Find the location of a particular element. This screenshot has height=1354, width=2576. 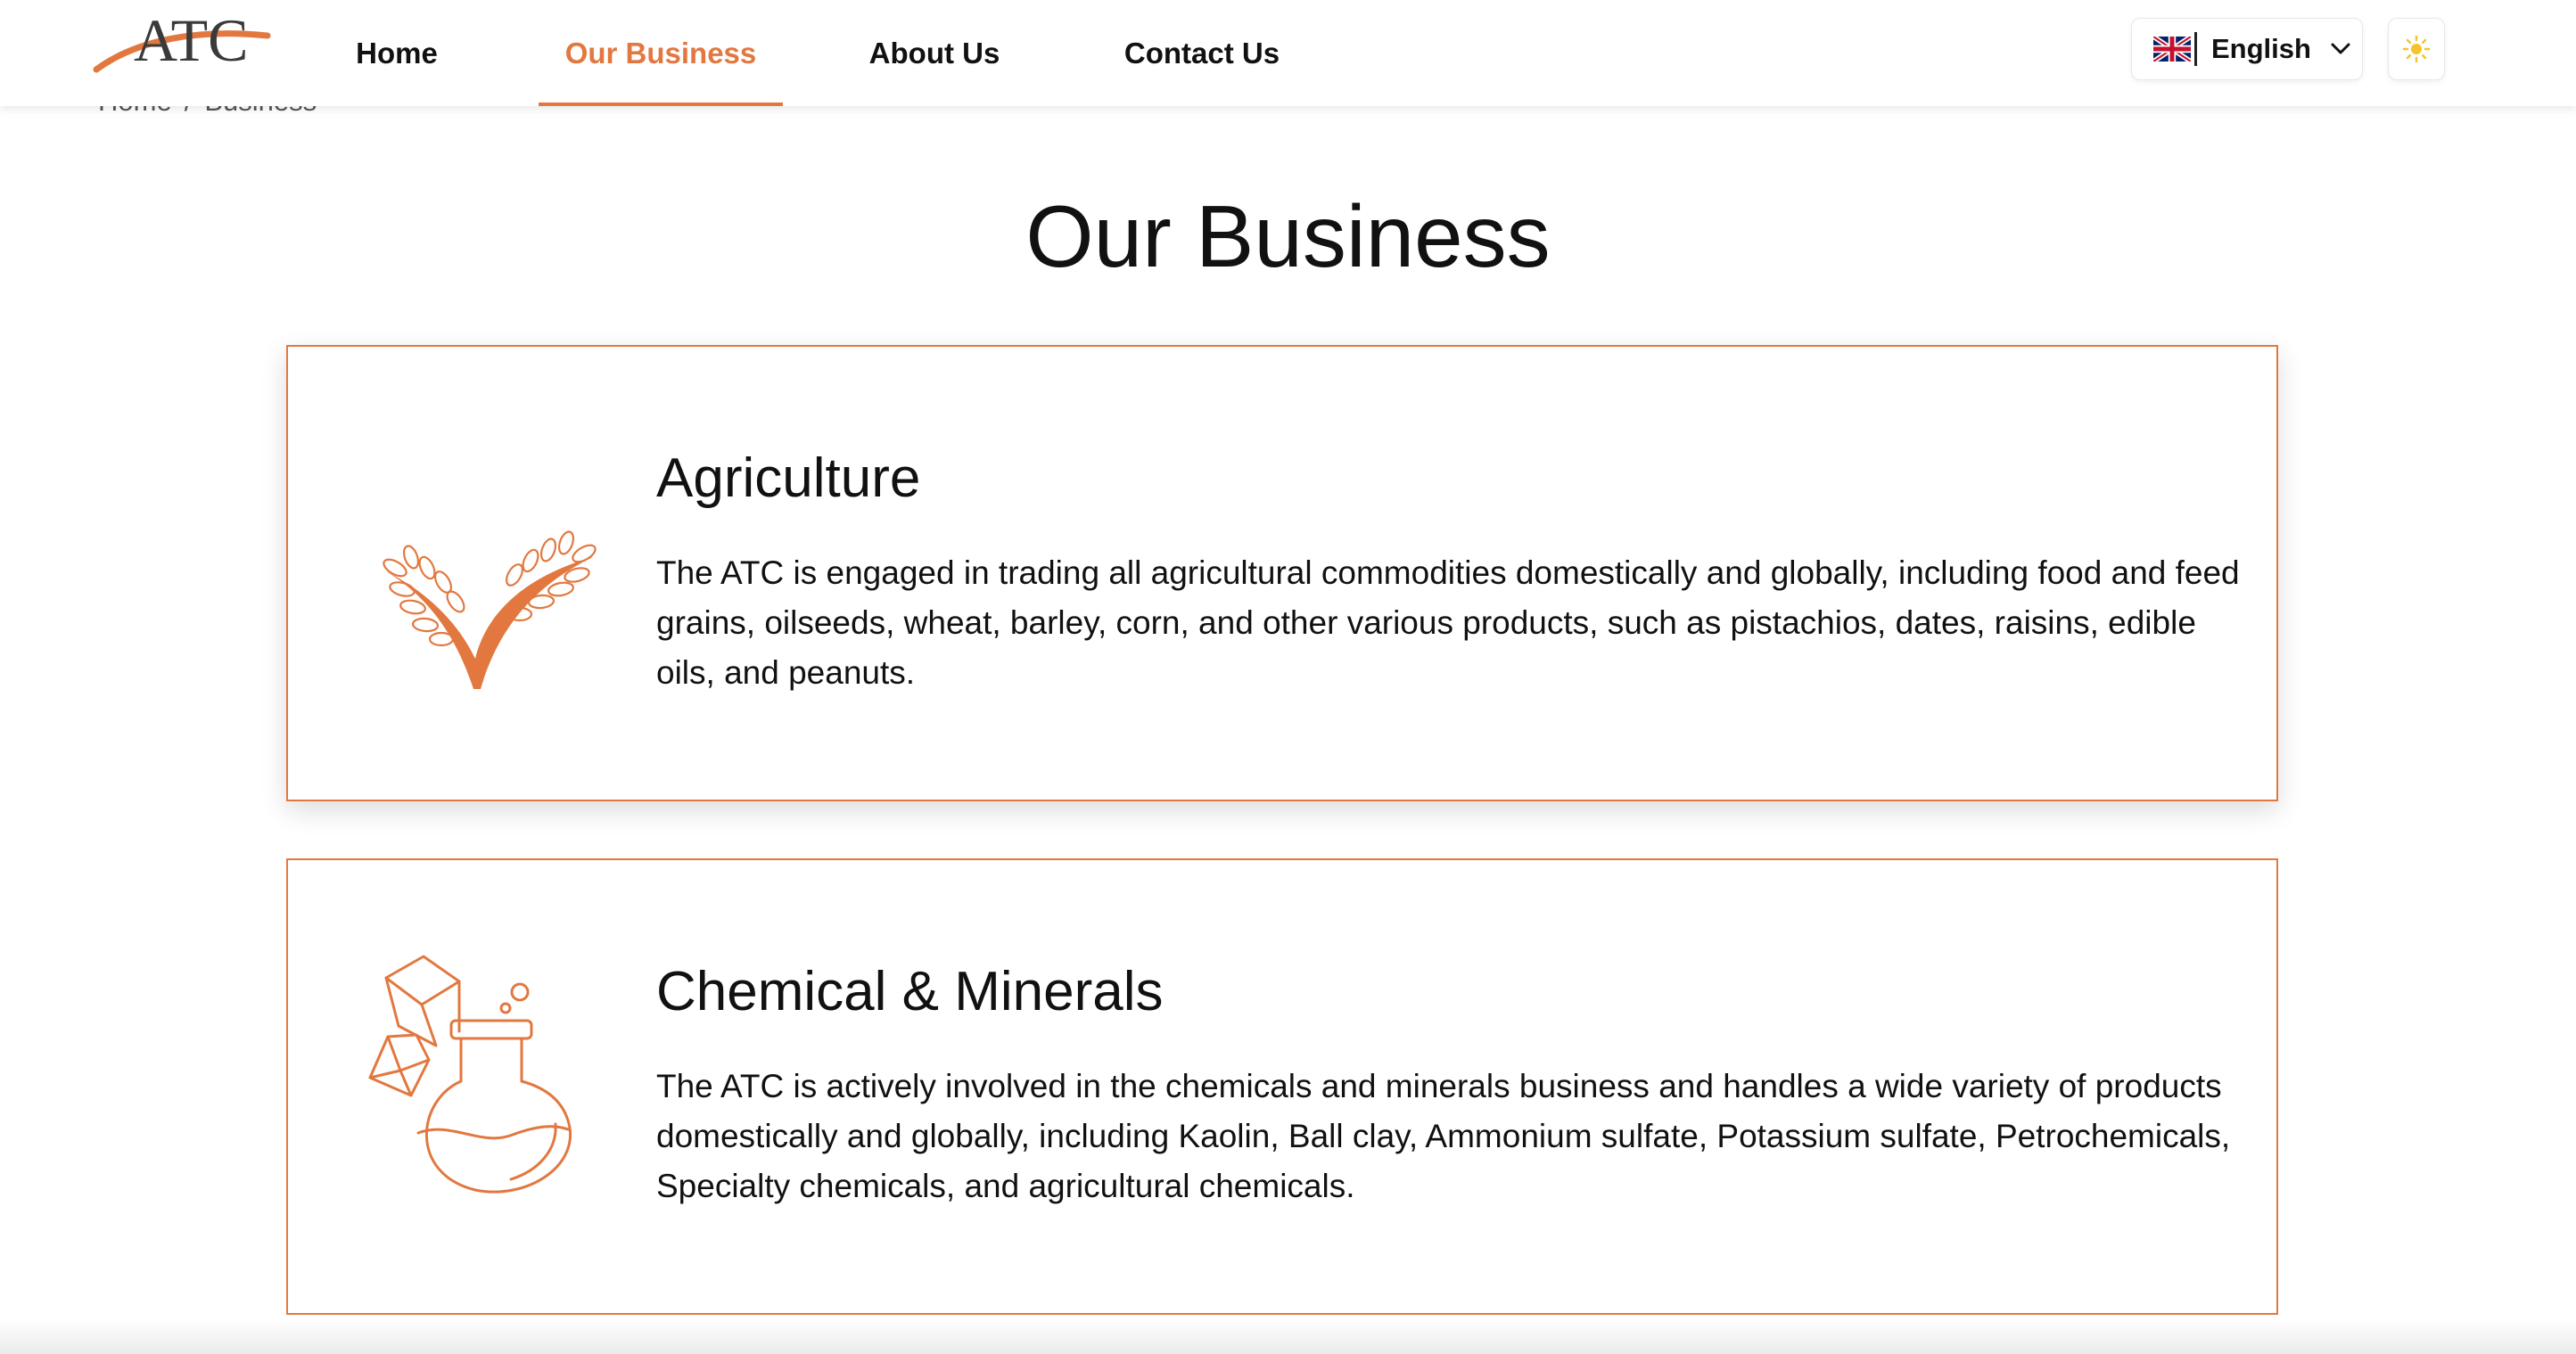

chemical-flask-icon is located at coordinates (470, 1074).